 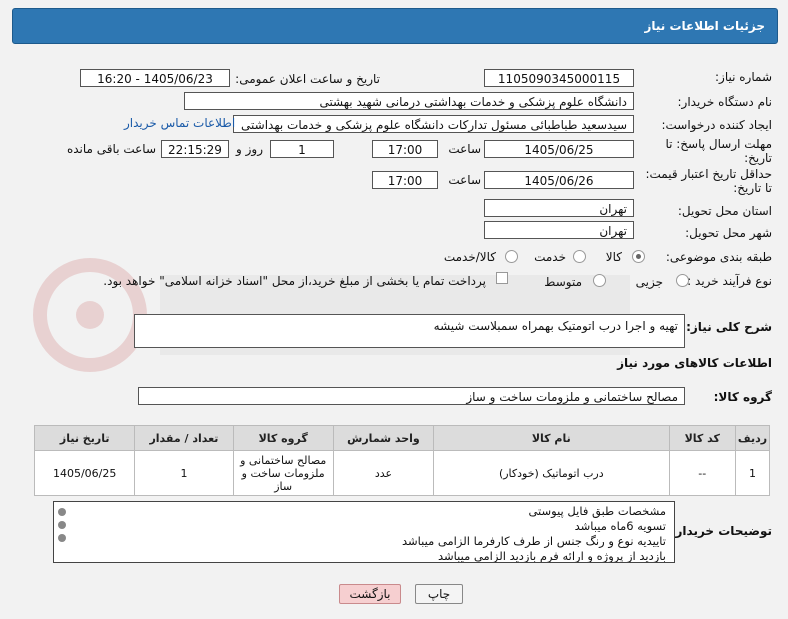 I want to click on announce-field: 1405/06/23 - 16:20, so click(x=155, y=78).